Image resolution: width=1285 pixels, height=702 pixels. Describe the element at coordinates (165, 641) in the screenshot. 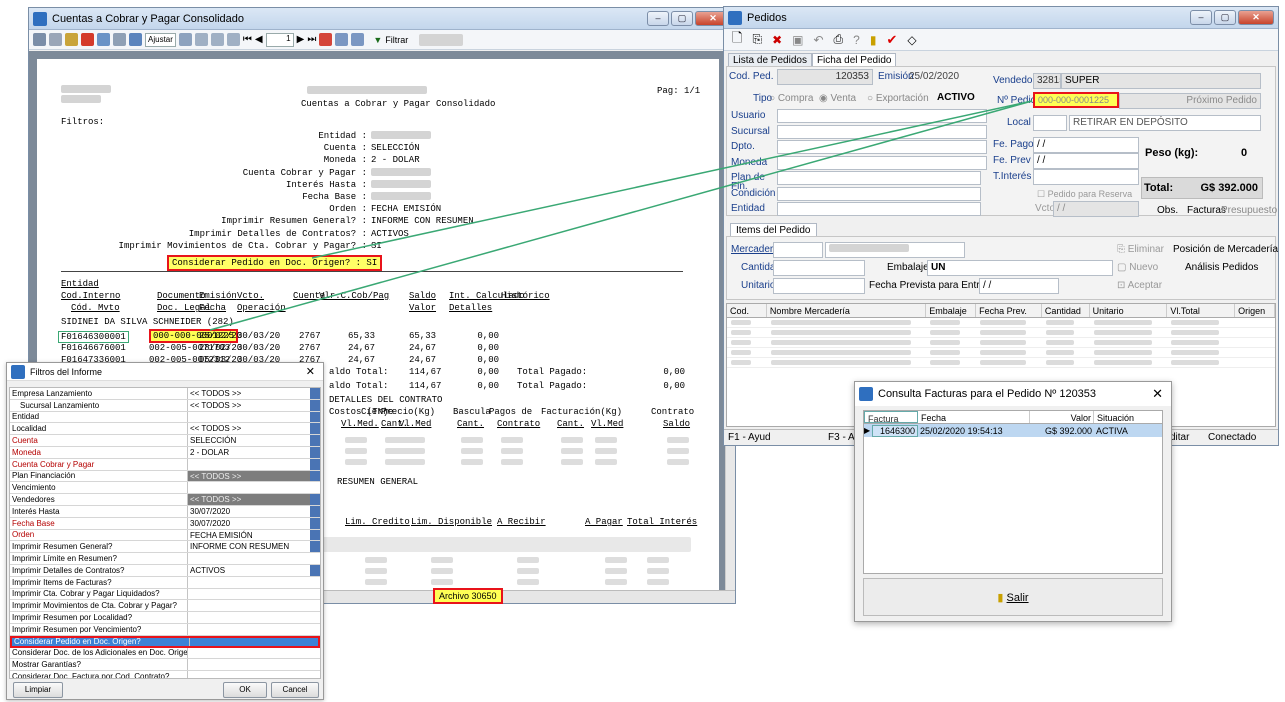

I see `filter-row: Considerar Pedido en Doc. Origen?` at that location.